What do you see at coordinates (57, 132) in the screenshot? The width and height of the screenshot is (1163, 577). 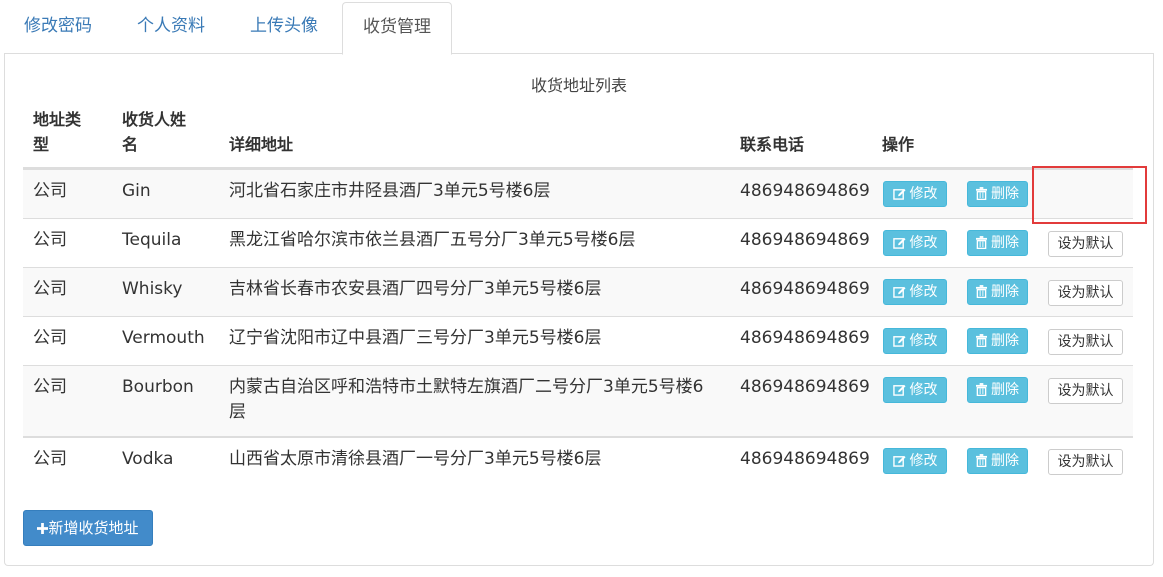 I see `header-address-type: 地址类 型` at bounding box center [57, 132].